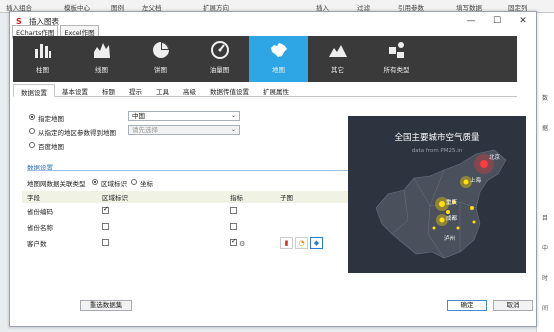  Describe the element at coordinates (242, 244) in the screenshot. I see `gear-icon: ⚙` at that location.